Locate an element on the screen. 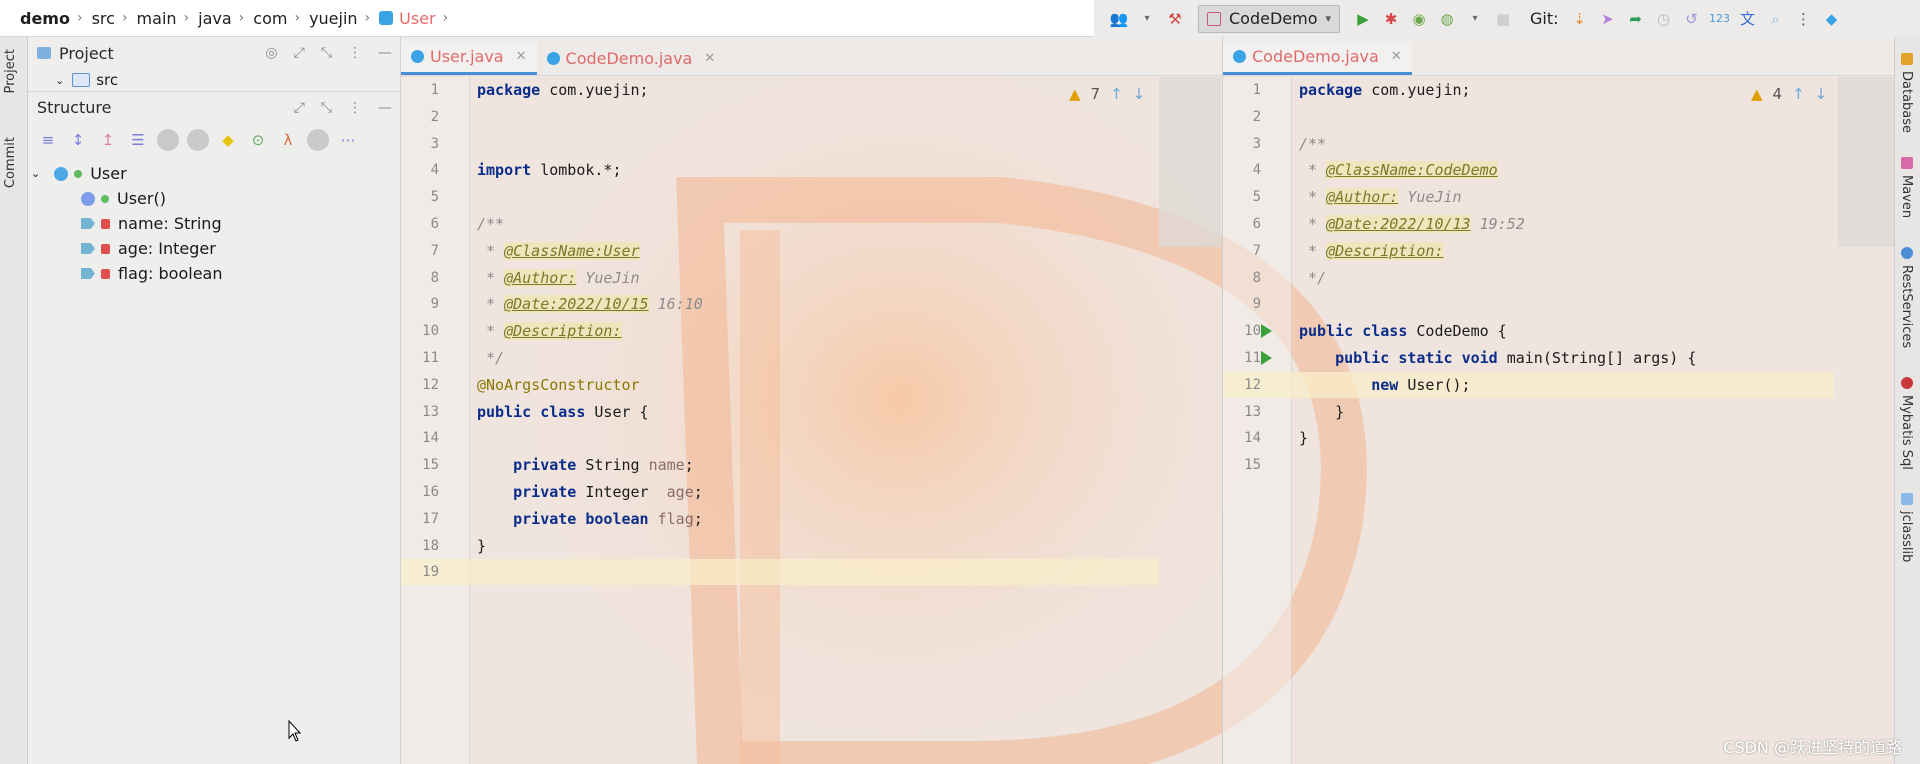  structure-panel-title: Structure is located at coordinates (74, 107).